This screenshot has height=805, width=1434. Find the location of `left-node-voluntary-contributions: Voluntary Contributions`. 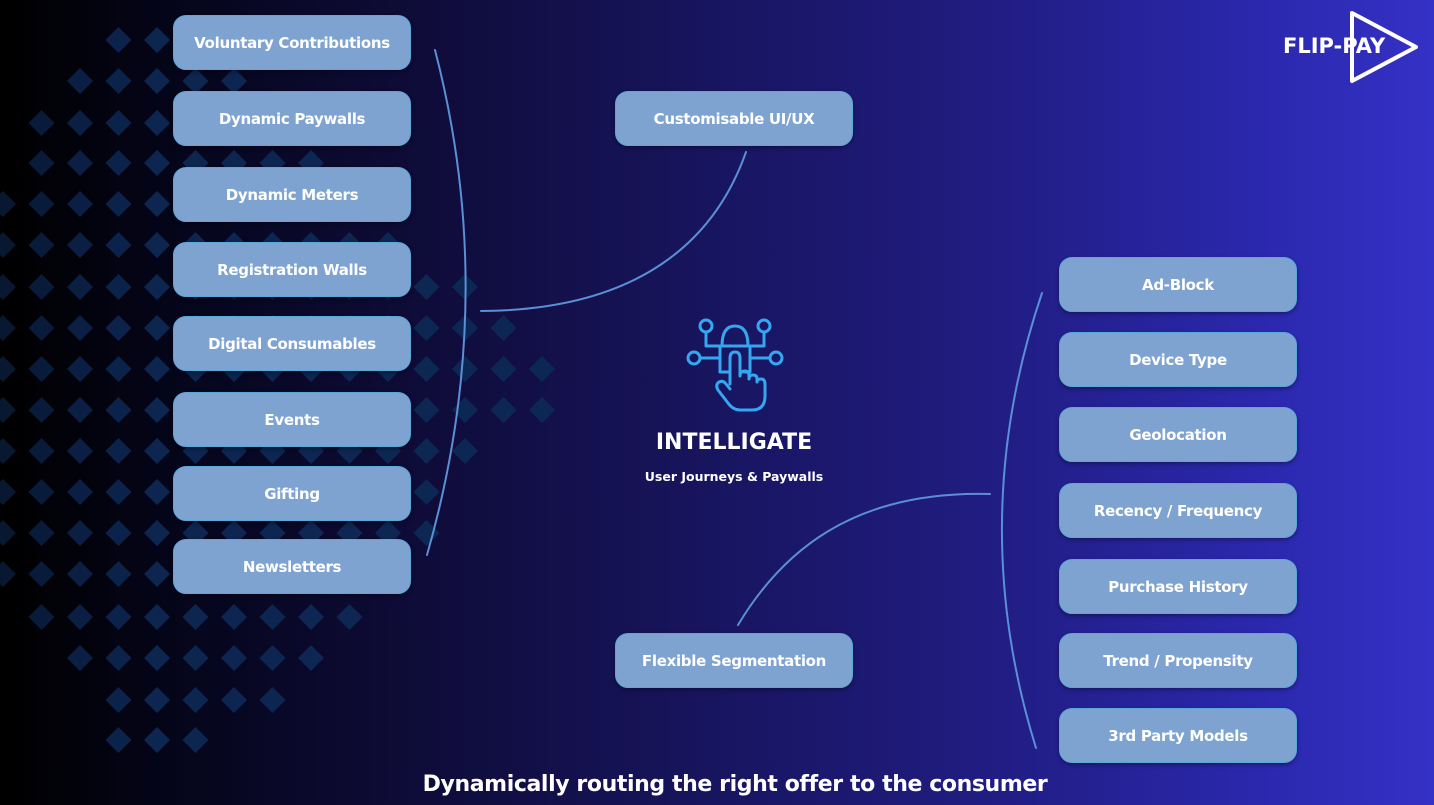

left-node-voluntary-contributions: Voluntary Contributions is located at coordinates (292, 42).